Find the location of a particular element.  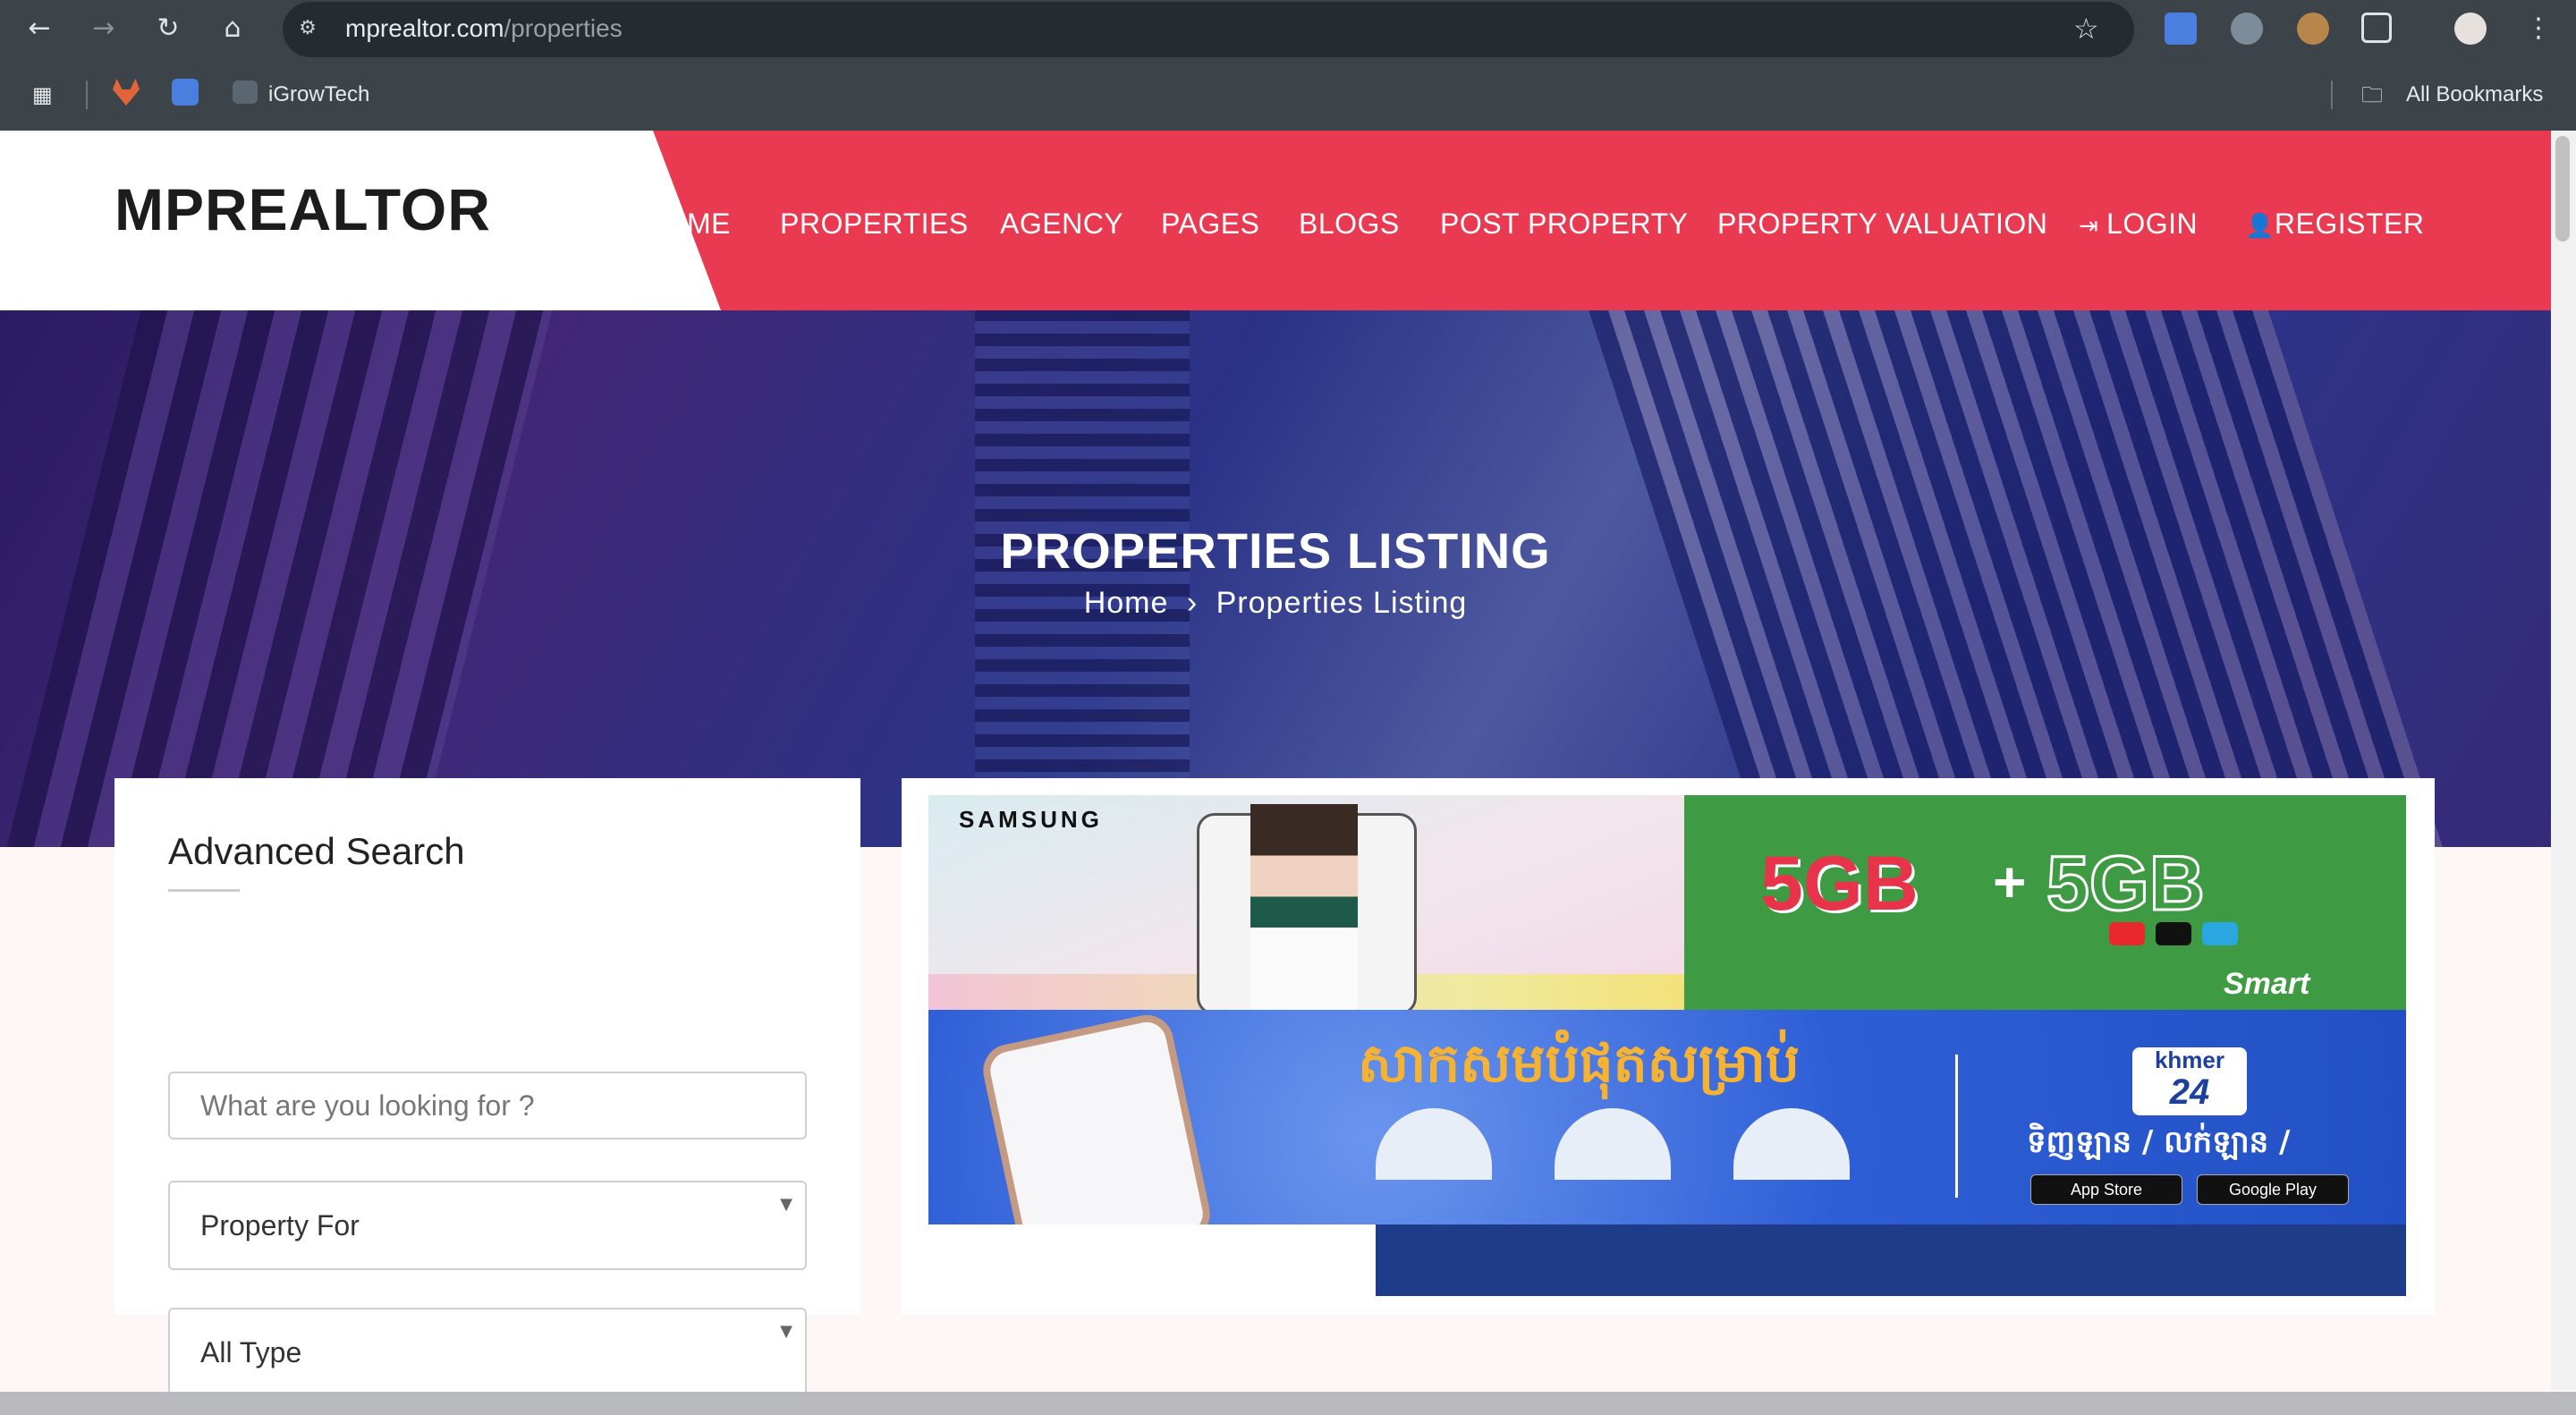

nav-home: ME is located at coordinates (709, 224).